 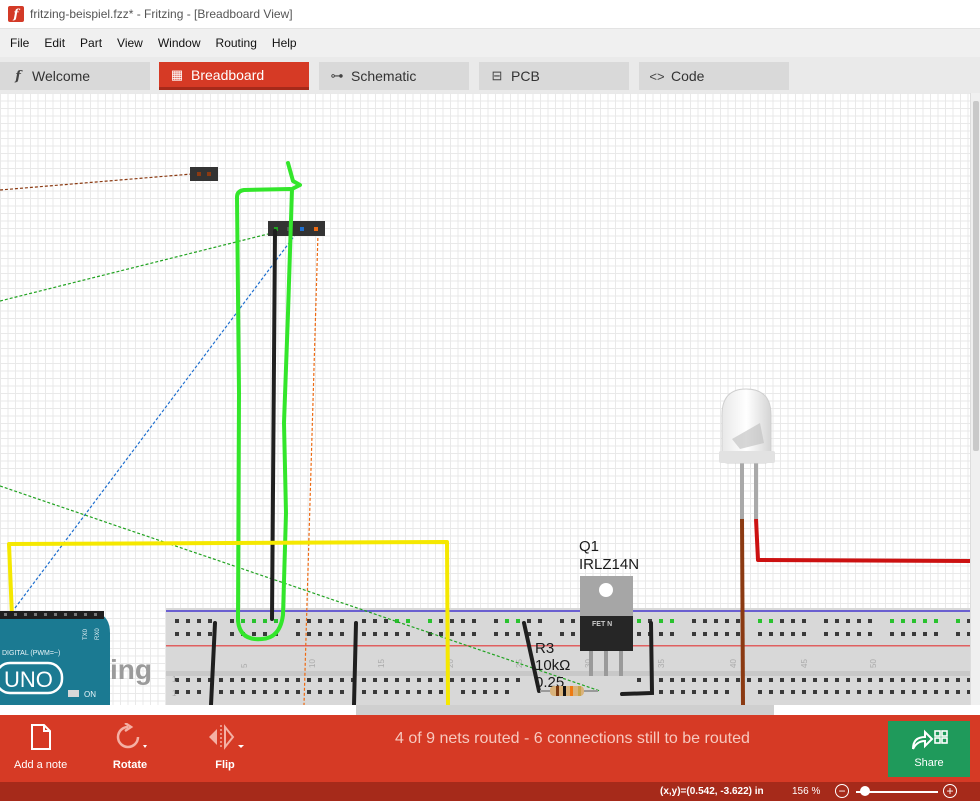 What do you see at coordinates (130, 737) in the screenshot?
I see `rotate-icon` at bounding box center [130, 737].